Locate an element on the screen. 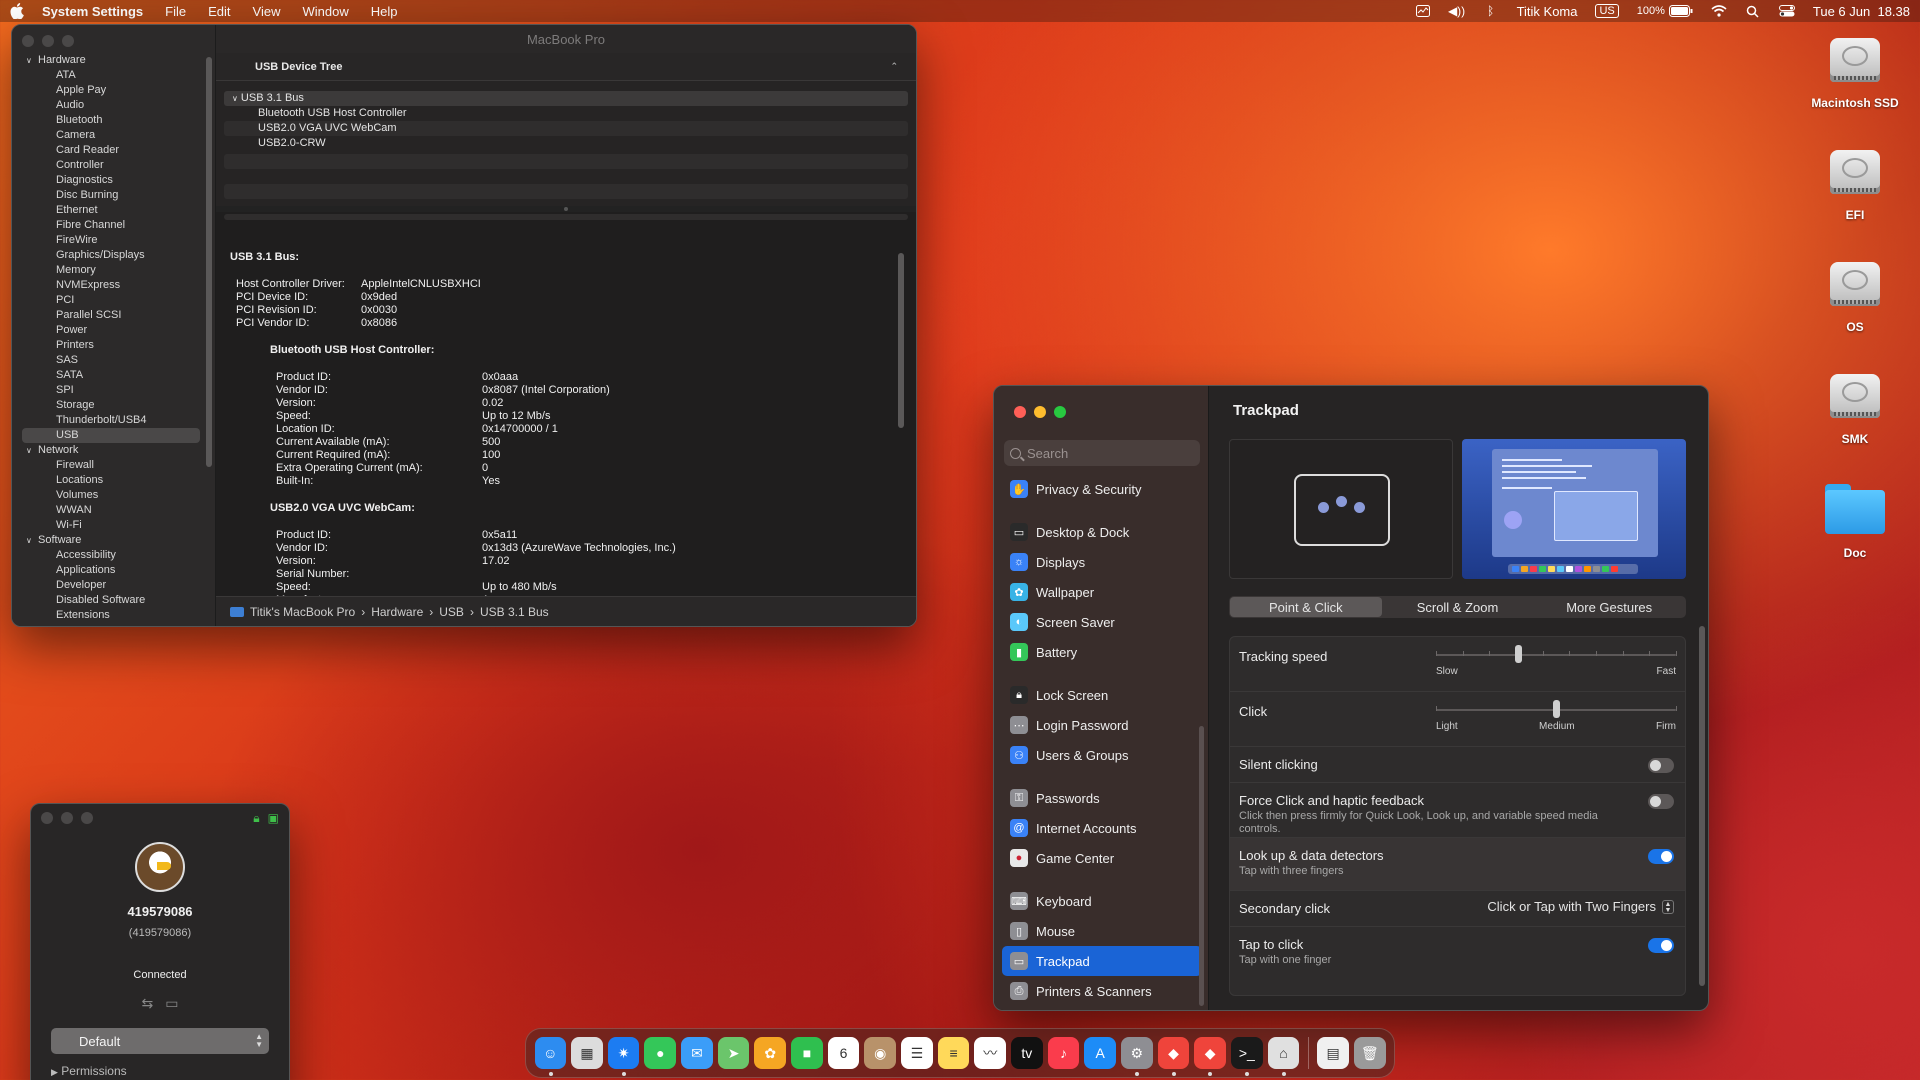 Image resolution: width=1920 pixels, height=1080 pixels. sidebar-item-printers-scanners: ⎙ Printers & Scanners is located at coordinates (1102, 991).